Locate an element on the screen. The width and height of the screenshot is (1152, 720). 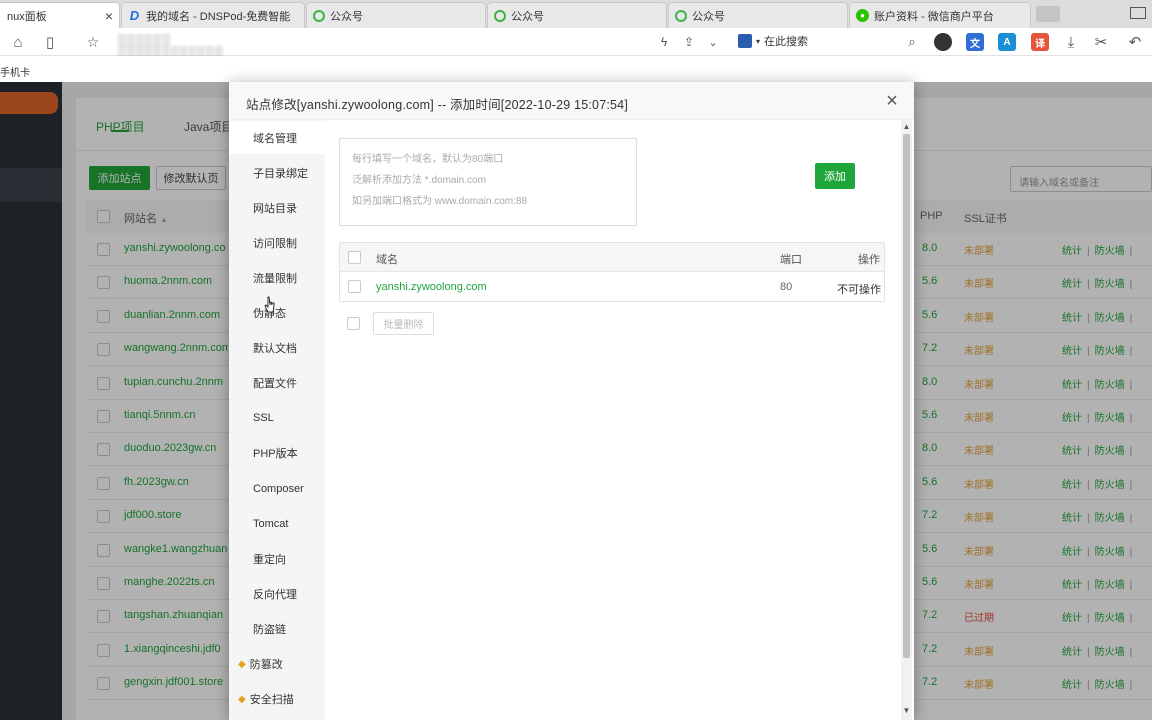
nav-item: Tomcat is located at coordinates (277, 523).